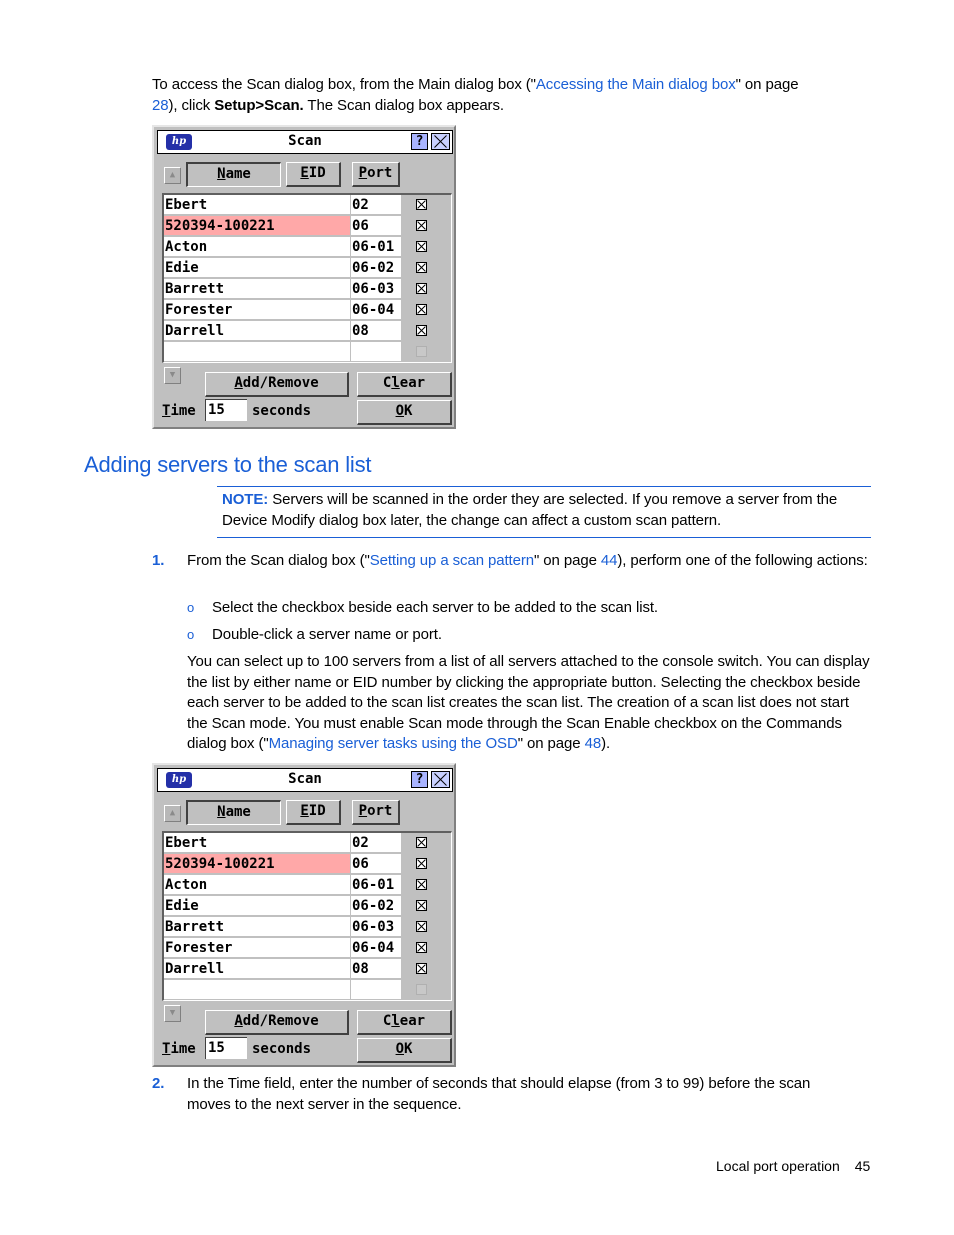 This screenshot has height=1235, width=954. Describe the element at coordinates (593, 743) in the screenshot. I see `link-page-48: 48` at that location.